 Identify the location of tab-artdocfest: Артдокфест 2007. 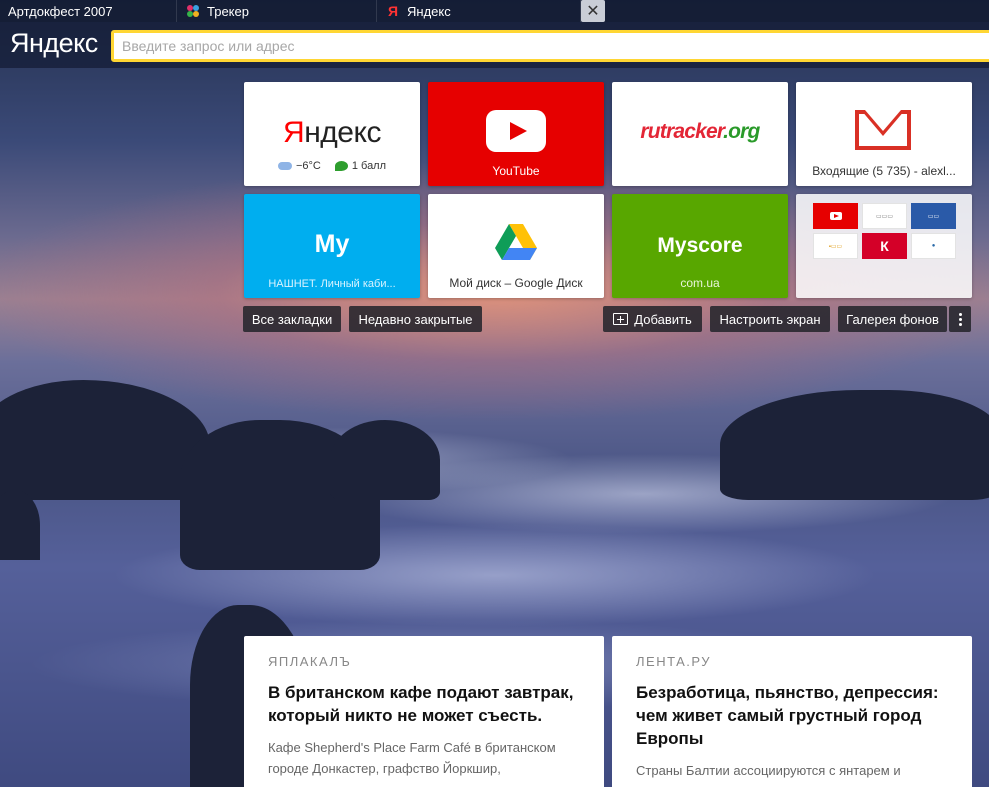
(88, 11).